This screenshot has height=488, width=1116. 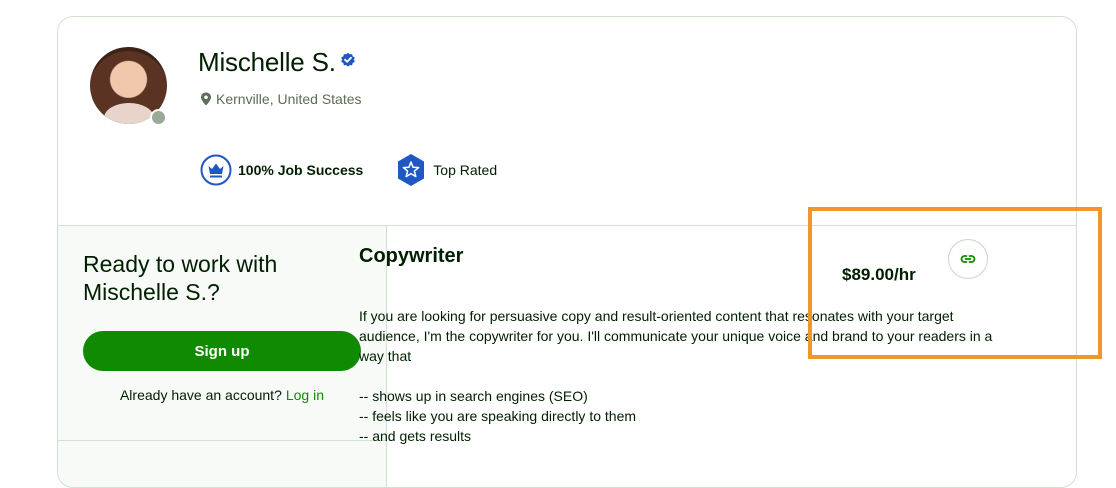 What do you see at coordinates (411, 170) in the screenshot?
I see `star-badge-icon` at bounding box center [411, 170].